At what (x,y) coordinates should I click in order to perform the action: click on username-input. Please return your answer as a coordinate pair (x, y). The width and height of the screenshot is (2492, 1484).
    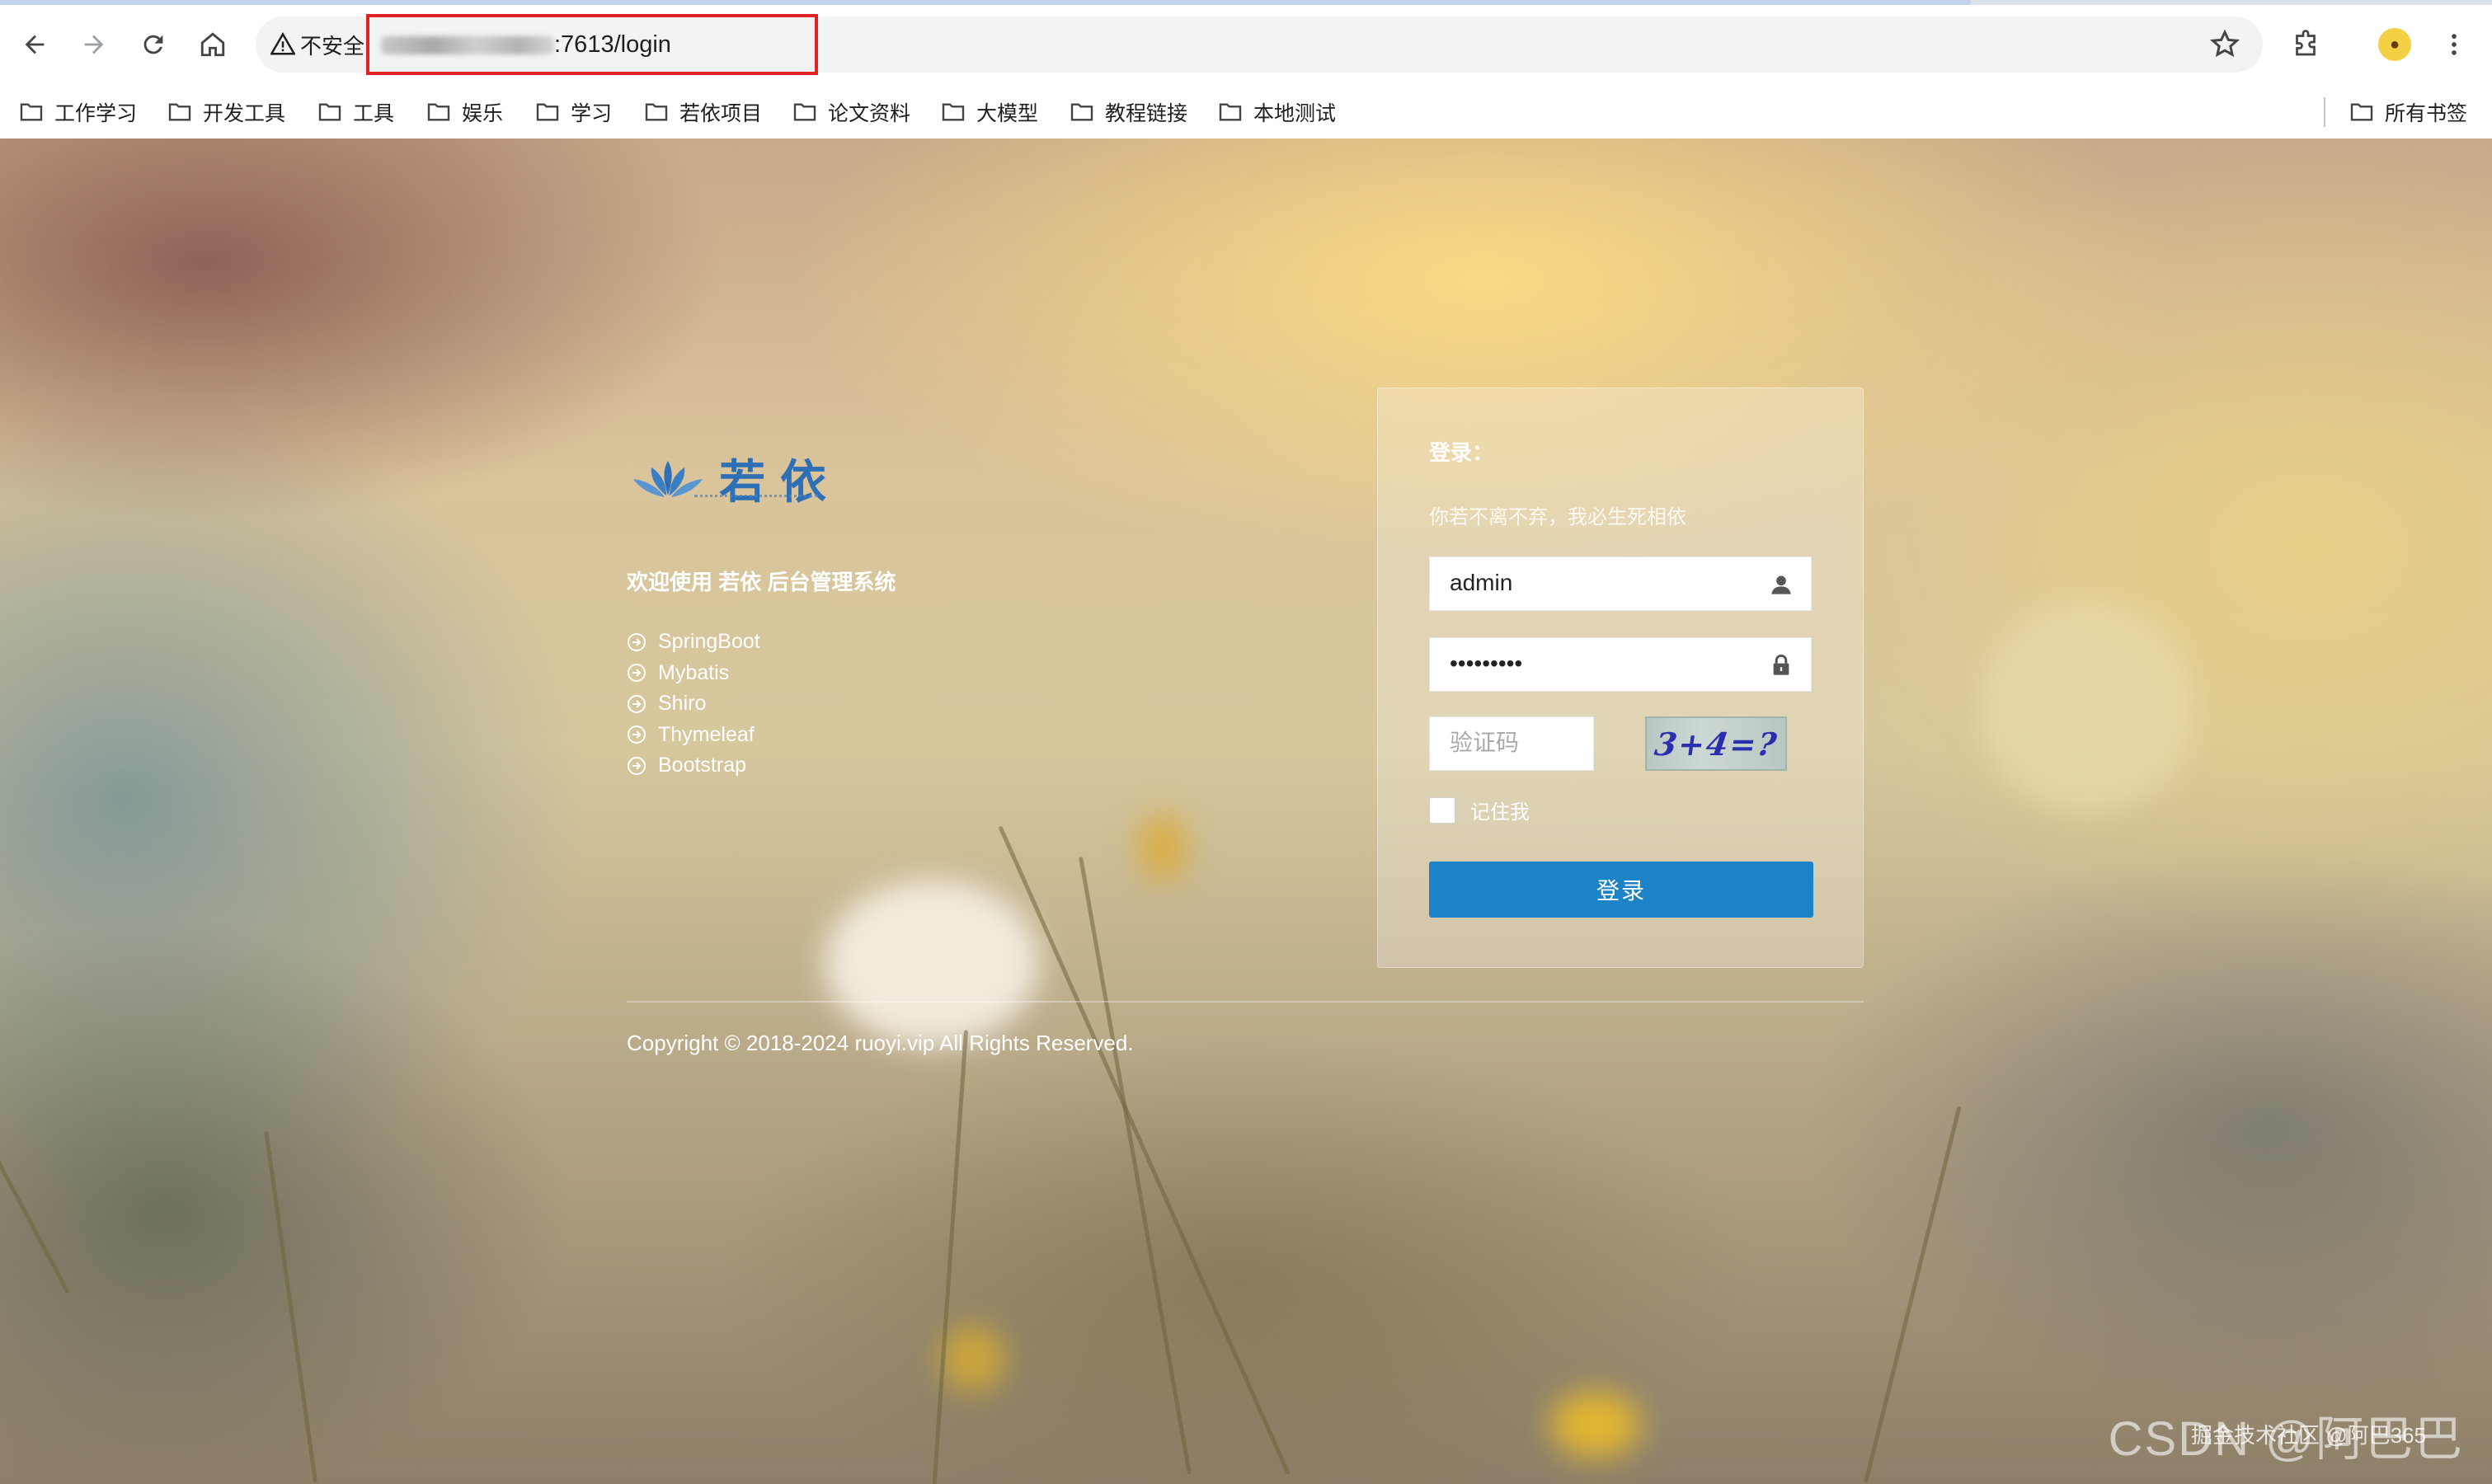
    Looking at the image, I should click on (1596, 582).